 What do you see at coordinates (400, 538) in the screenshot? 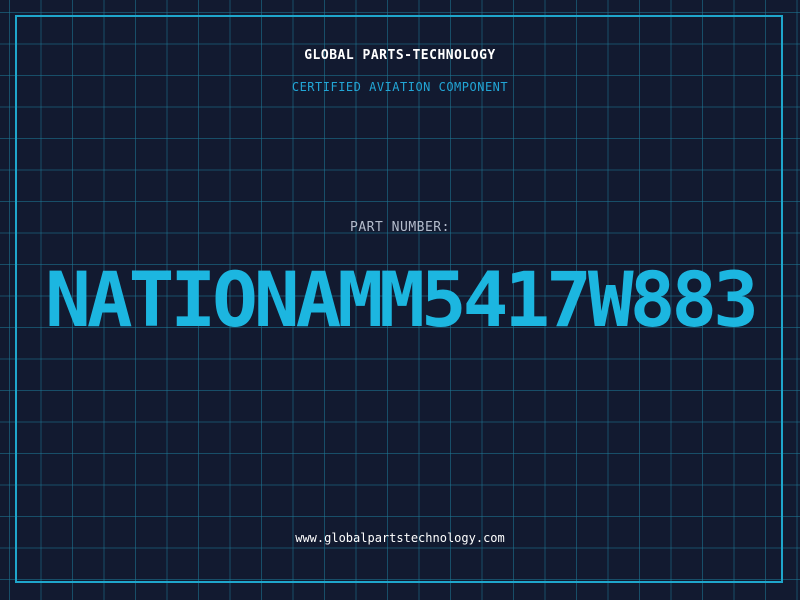
I see `website-url: www.globalpartstechnology.com` at bounding box center [400, 538].